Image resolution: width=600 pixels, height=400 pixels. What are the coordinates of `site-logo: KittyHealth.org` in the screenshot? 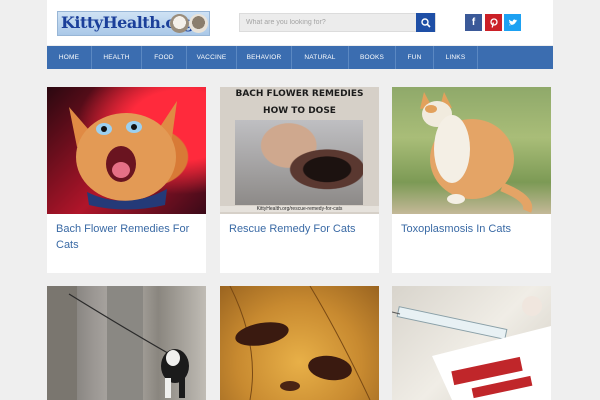 It's located at (133, 23).